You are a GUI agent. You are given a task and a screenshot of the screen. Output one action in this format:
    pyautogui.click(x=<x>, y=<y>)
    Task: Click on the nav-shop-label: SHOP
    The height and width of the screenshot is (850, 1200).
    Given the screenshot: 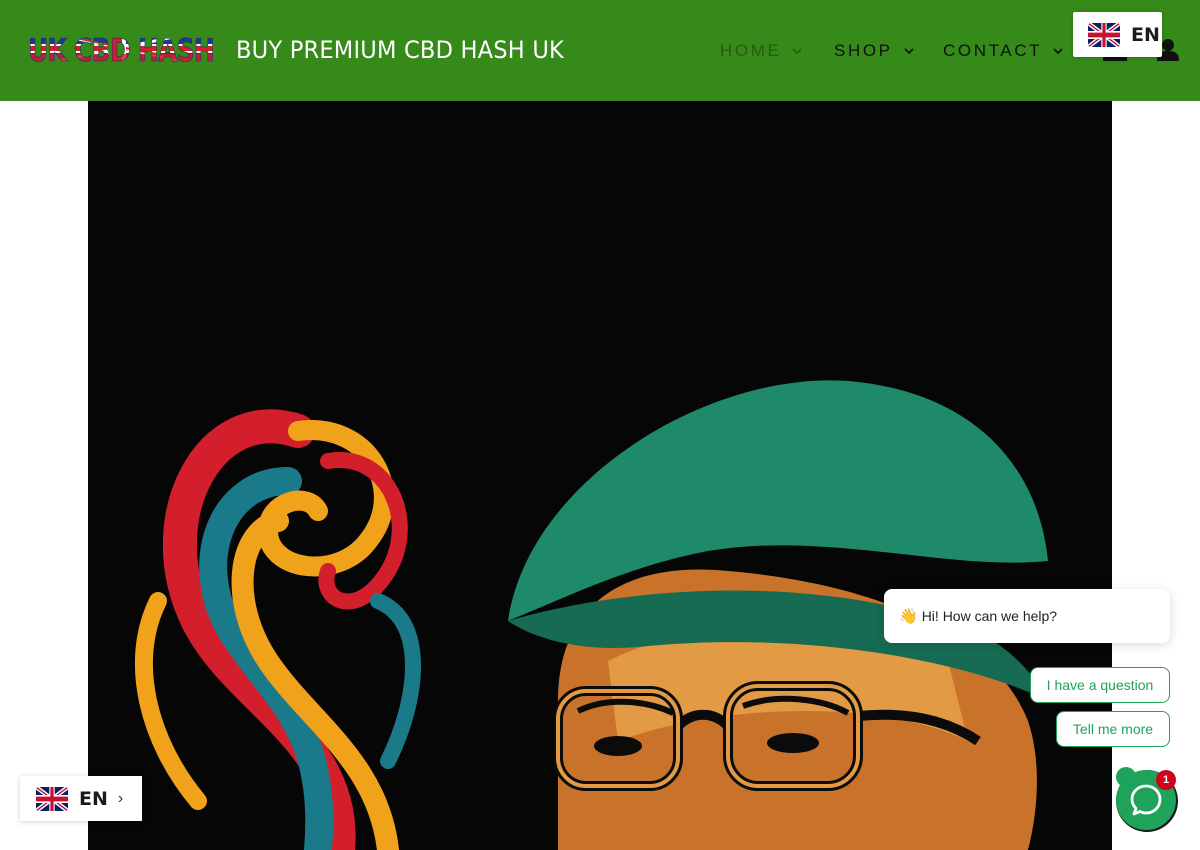 What is the action you would take?
    pyautogui.click(x=863, y=50)
    